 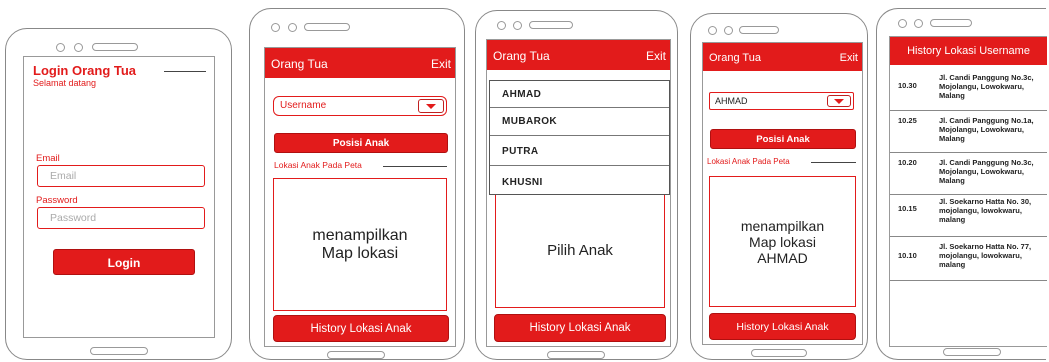 What do you see at coordinates (907, 255) in the screenshot?
I see `history-time: 10.10` at bounding box center [907, 255].